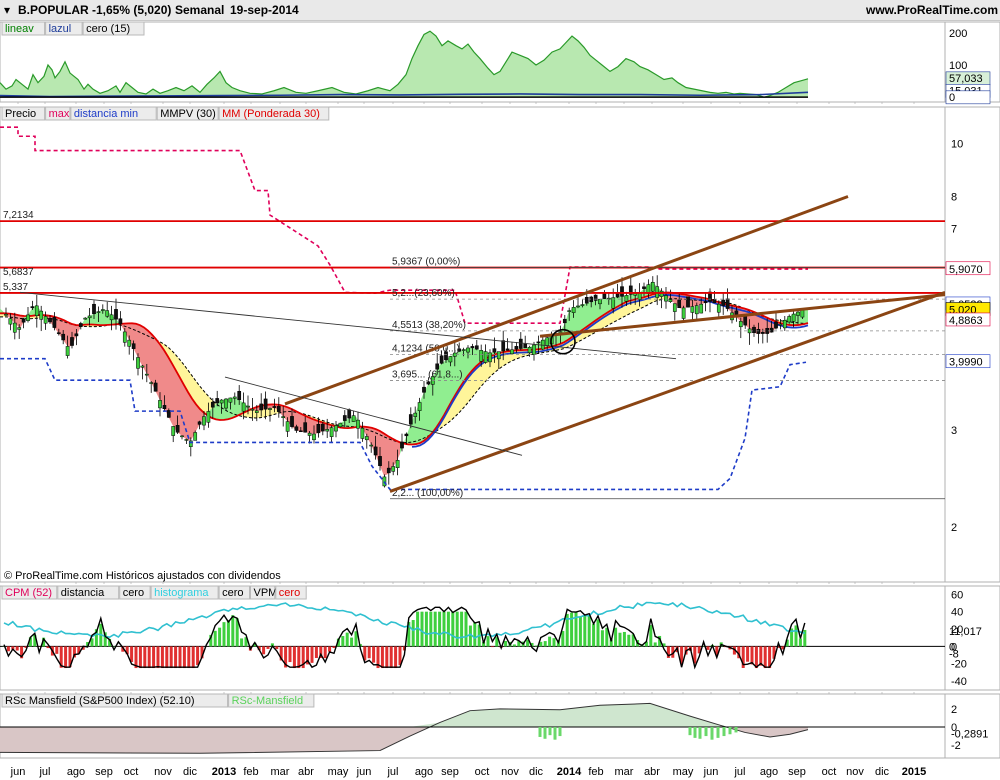  What do you see at coordinates (739, 772) in the screenshot?
I see `time-axis-label: jul` at bounding box center [739, 772].